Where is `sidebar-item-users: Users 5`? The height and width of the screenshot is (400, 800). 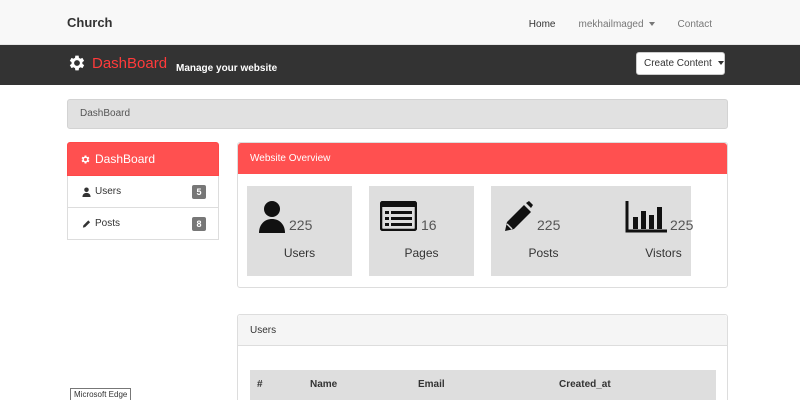
sidebar-item-users: Users 5 is located at coordinates (143, 192).